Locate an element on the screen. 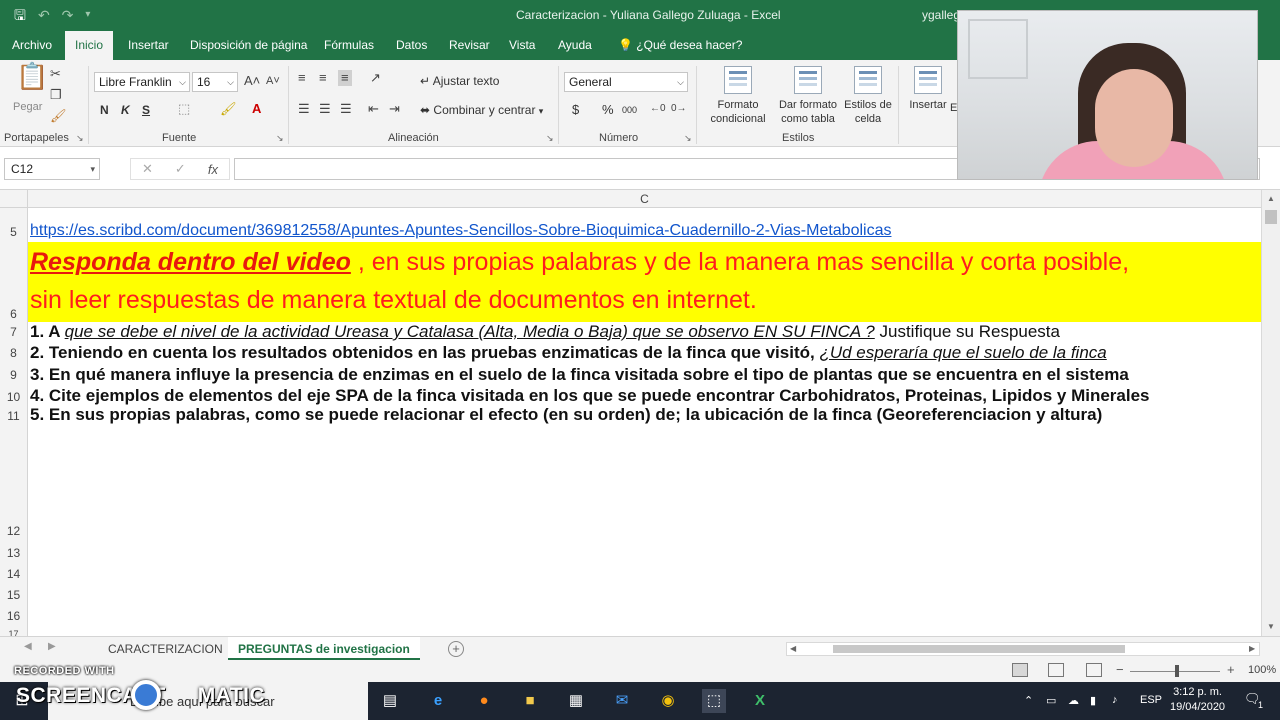 The image size is (1280, 720). font-size-combo: 16 ⌵ is located at coordinates (215, 82).